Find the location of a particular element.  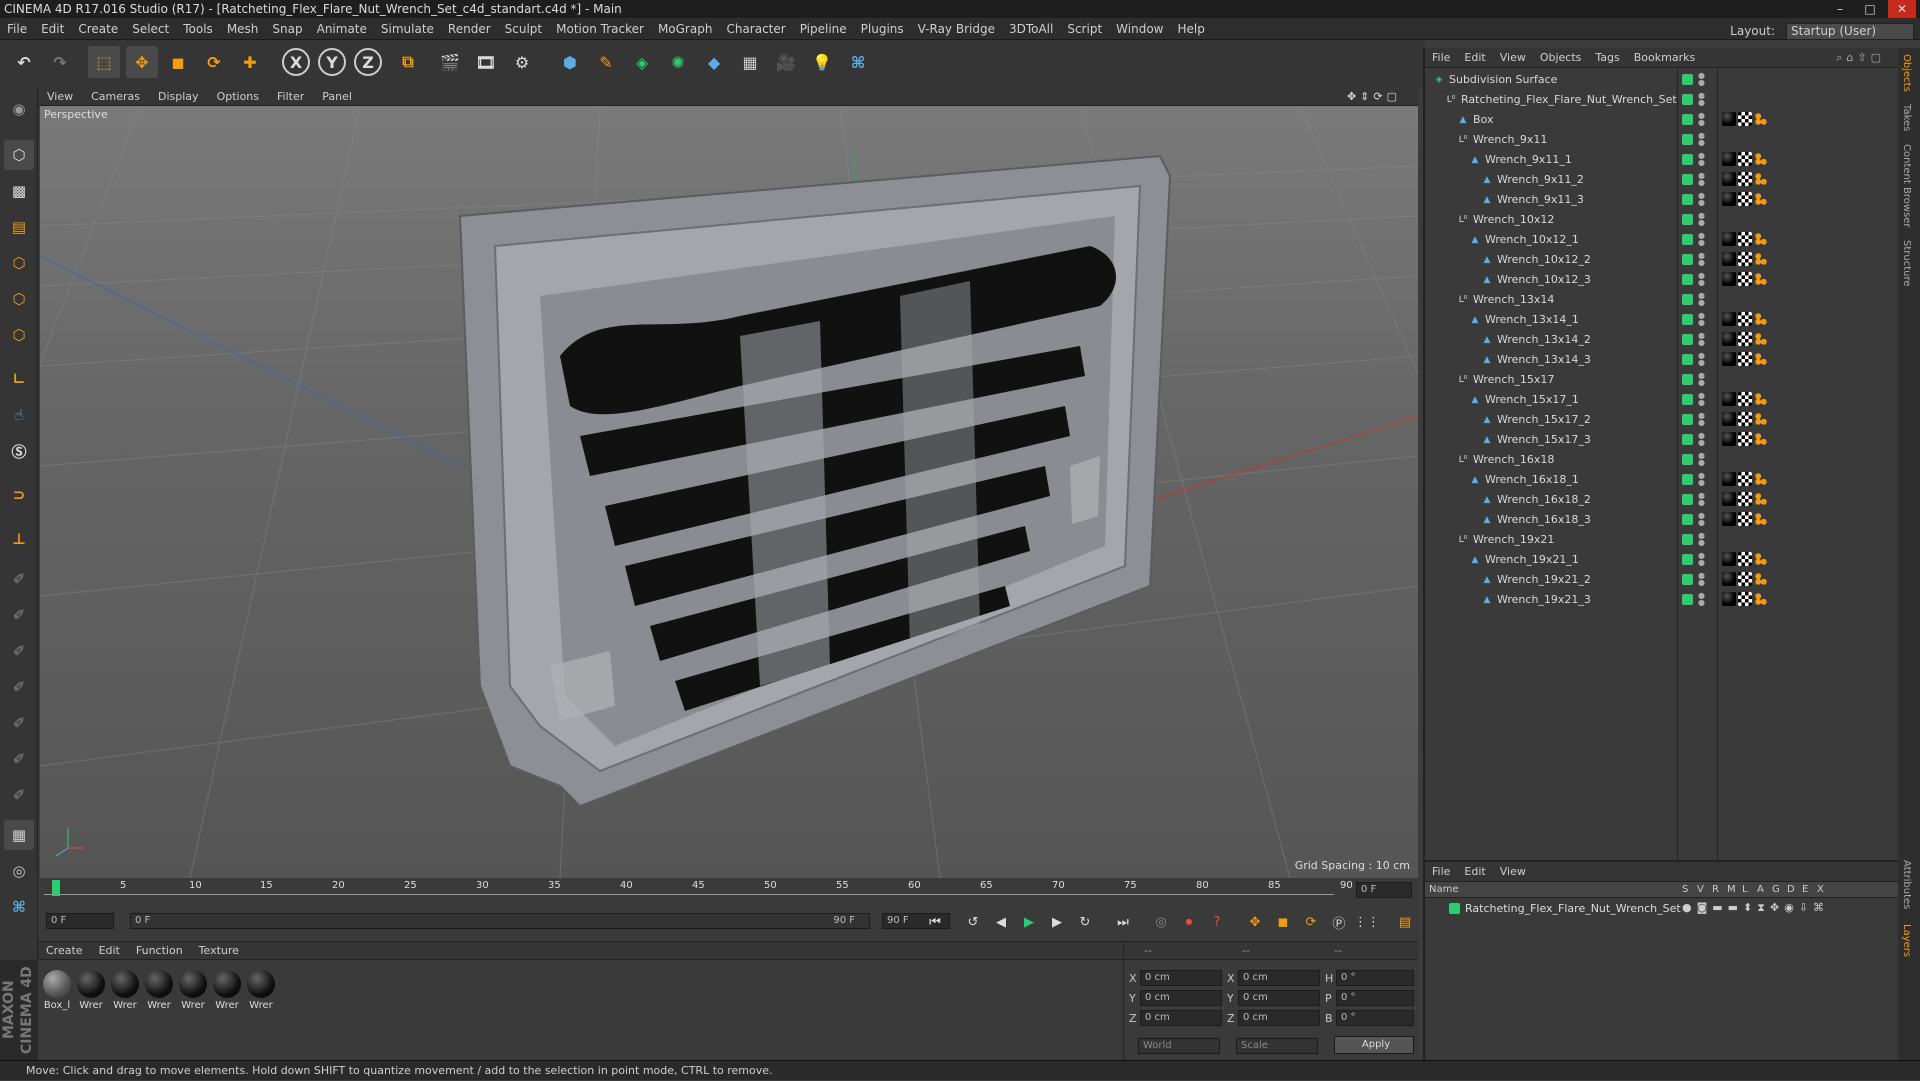

side-tab-objects: Objects is located at coordinates (1906, 73).